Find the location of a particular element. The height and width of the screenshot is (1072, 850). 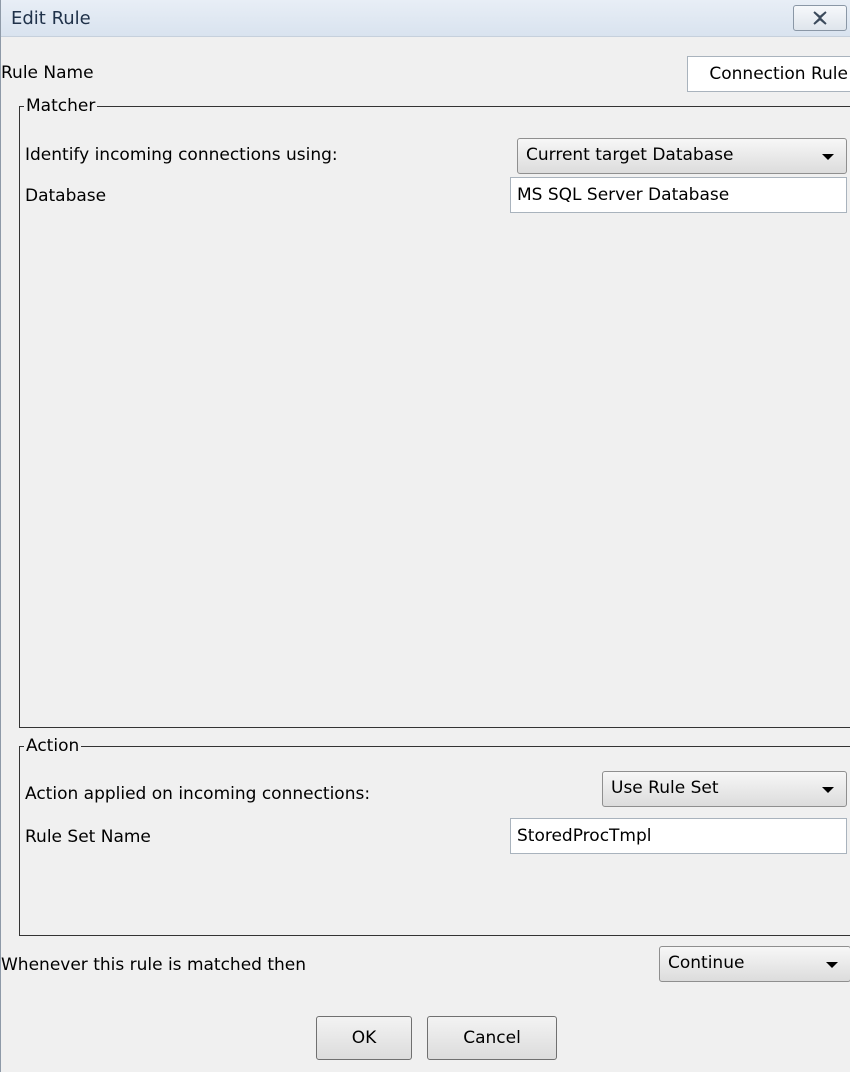

identify-connections-label: Identify incoming connections using: is located at coordinates (181, 155).